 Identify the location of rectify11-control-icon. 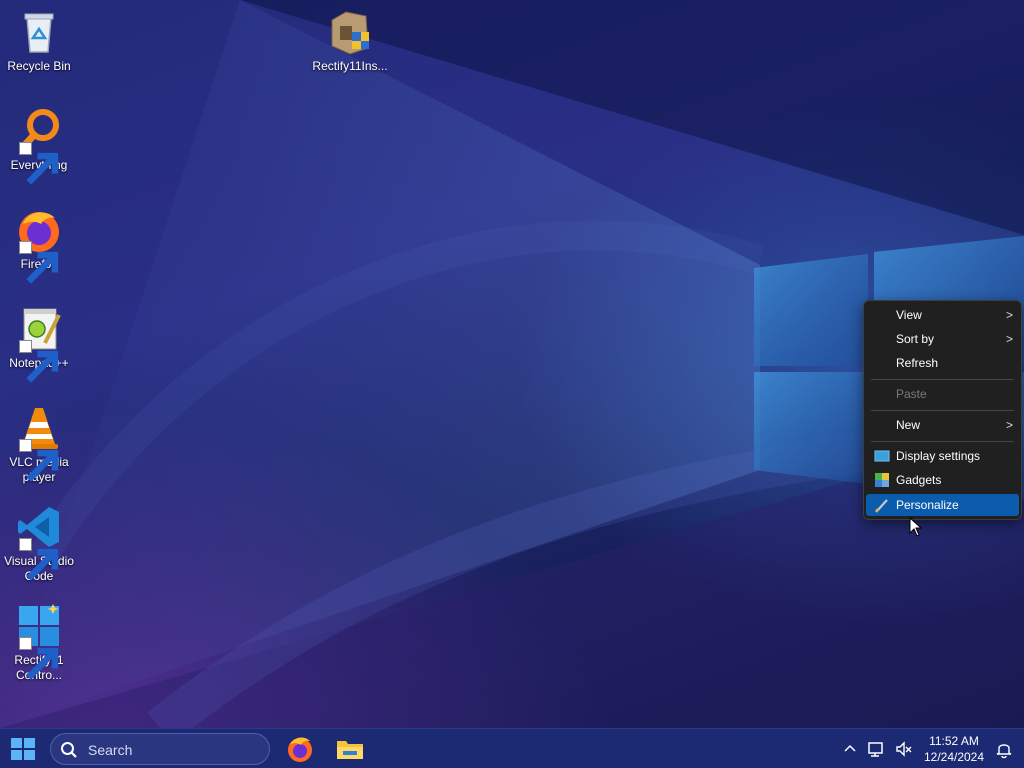
(39, 641).